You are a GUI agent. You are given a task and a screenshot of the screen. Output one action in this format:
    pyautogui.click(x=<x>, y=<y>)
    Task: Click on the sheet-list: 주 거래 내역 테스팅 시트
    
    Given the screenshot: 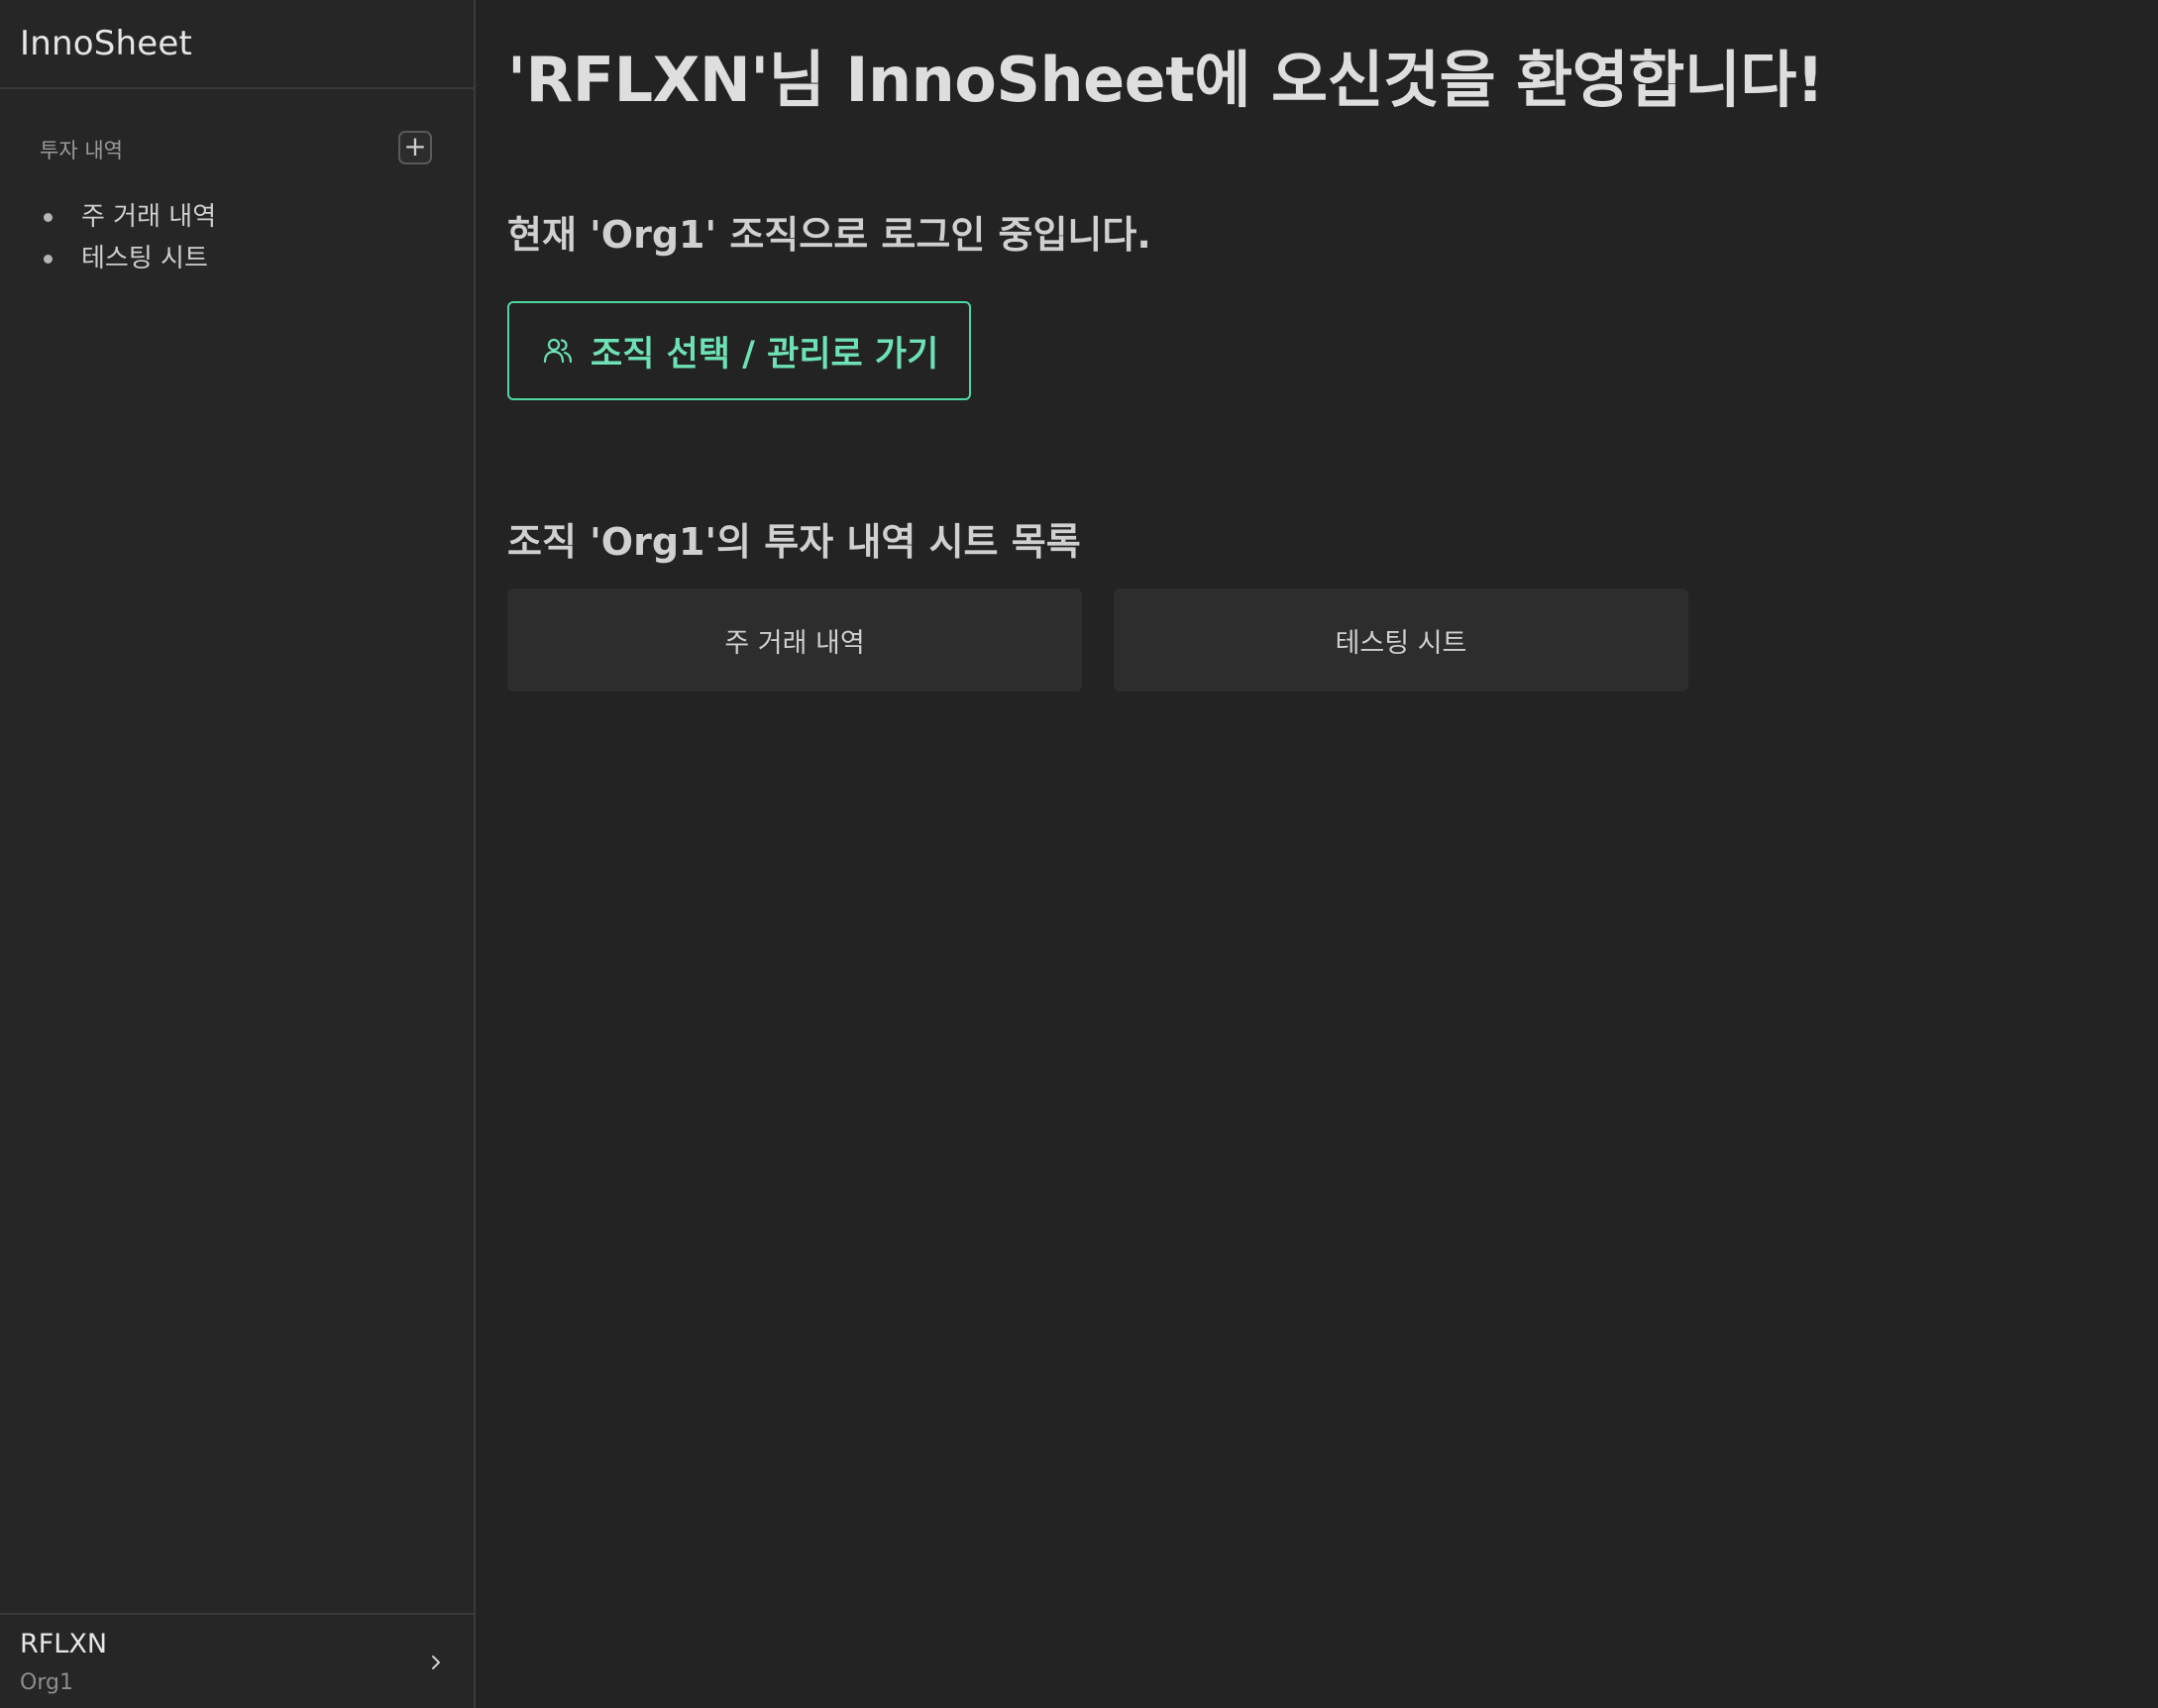 What is the action you would take?
    pyautogui.click(x=108, y=237)
    